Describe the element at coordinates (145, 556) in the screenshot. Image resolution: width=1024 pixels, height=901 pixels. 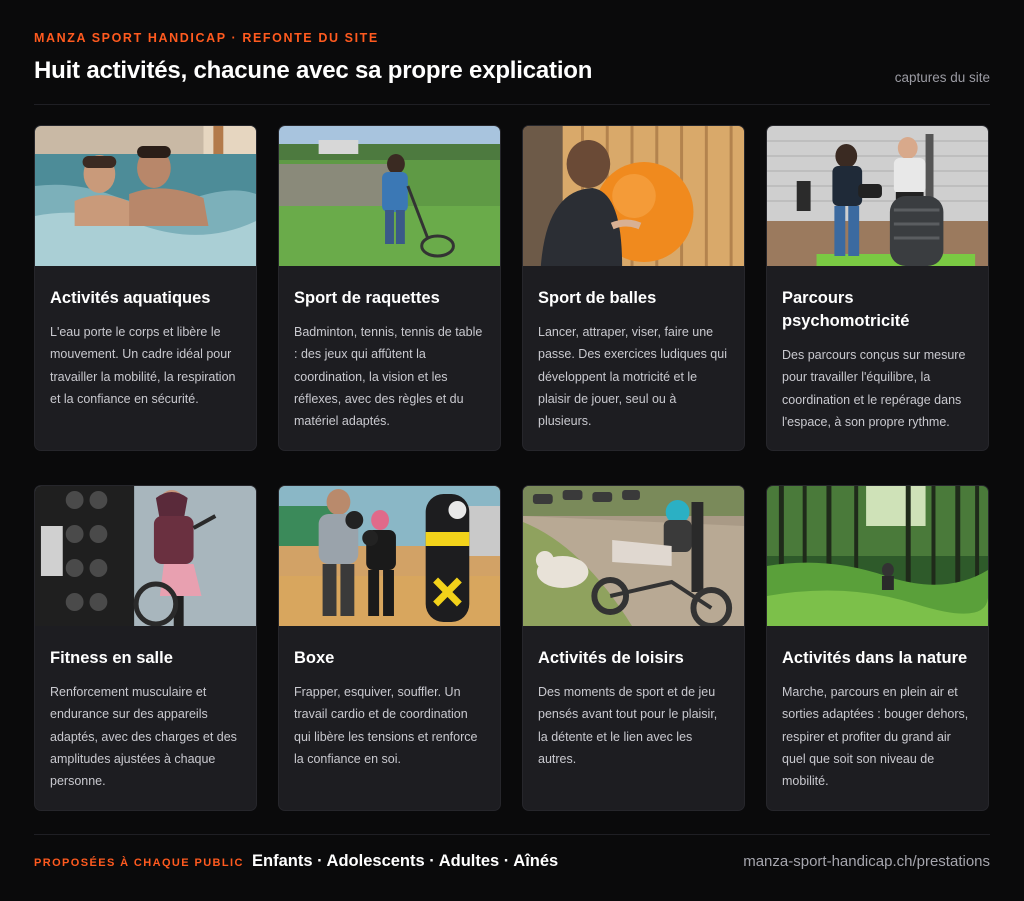
I see `gym-photo` at that location.